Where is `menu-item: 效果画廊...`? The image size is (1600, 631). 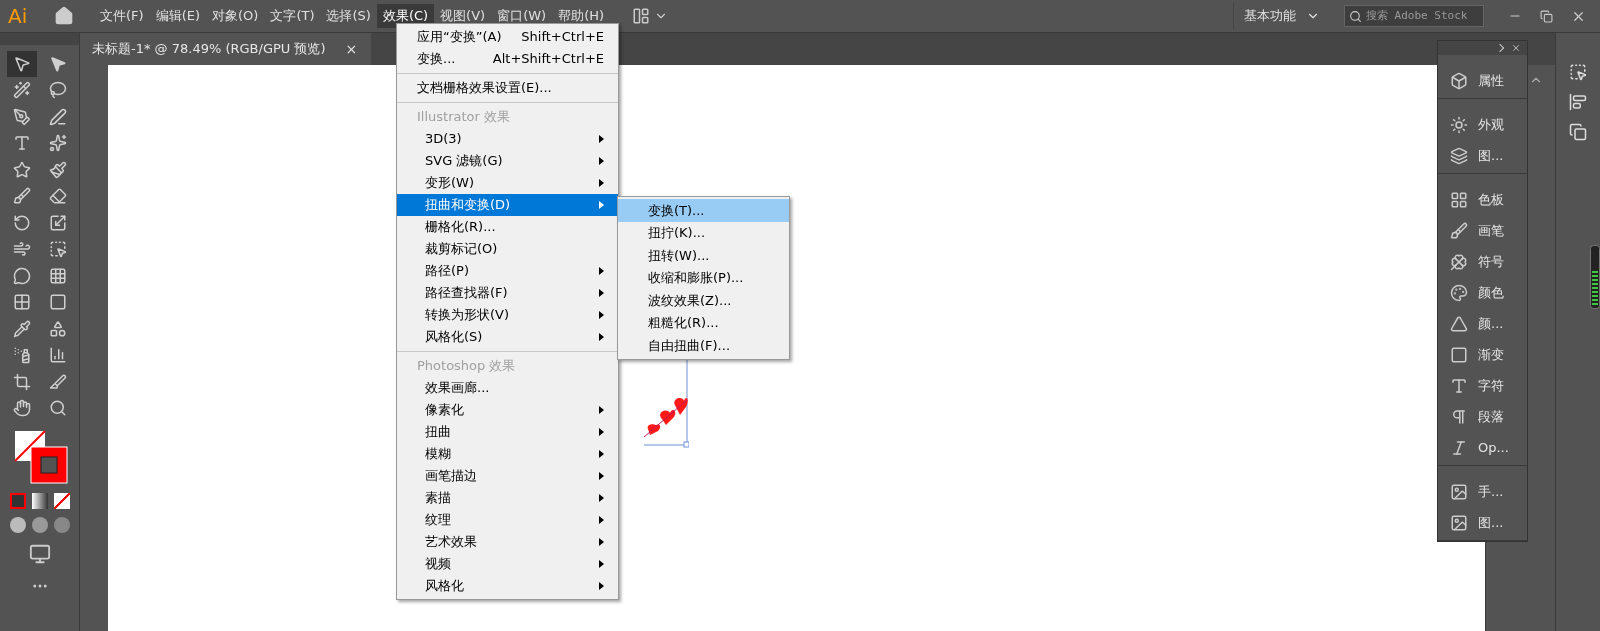 menu-item: 效果画廊... is located at coordinates (507, 388).